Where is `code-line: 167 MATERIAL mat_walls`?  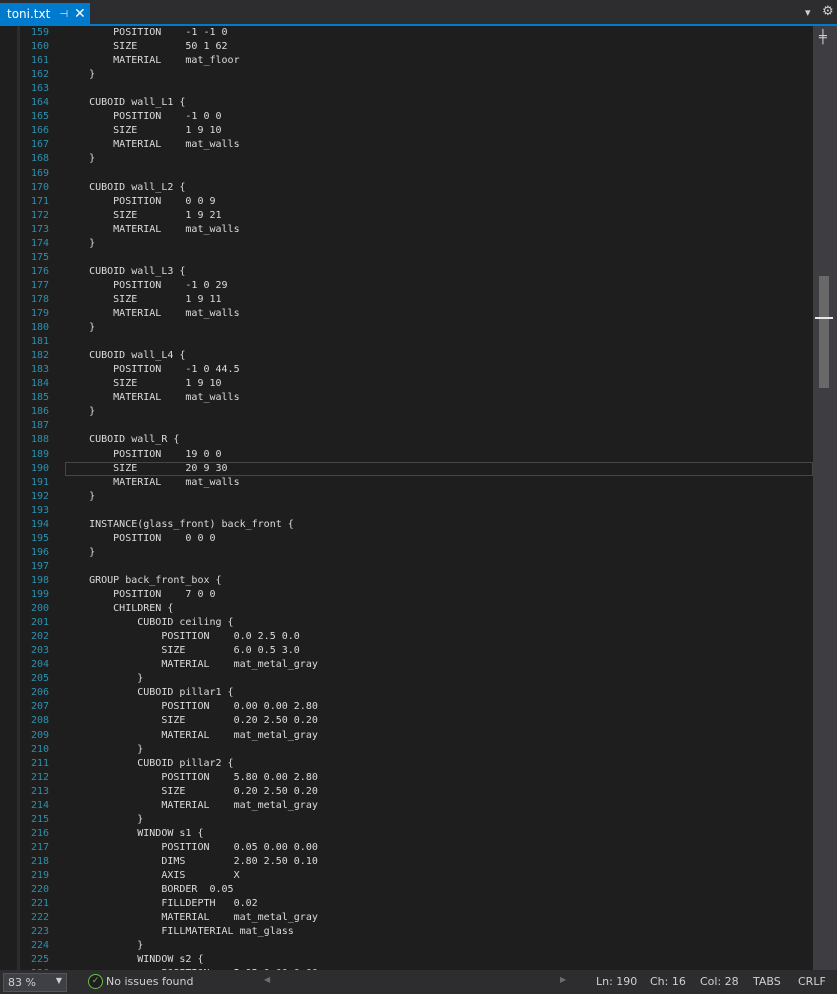
code-line: 167 MATERIAL mat_walls is located at coordinates (406, 145).